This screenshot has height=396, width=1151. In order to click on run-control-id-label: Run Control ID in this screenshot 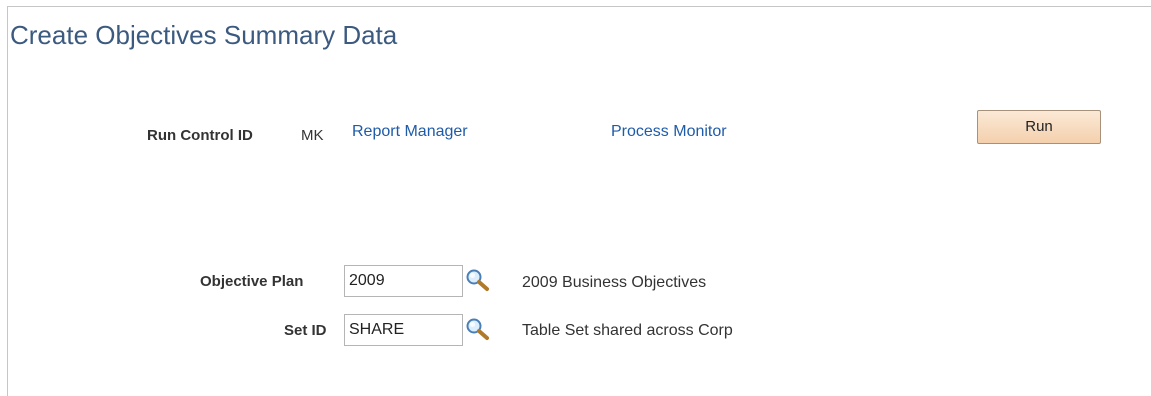, I will do `click(200, 135)`.